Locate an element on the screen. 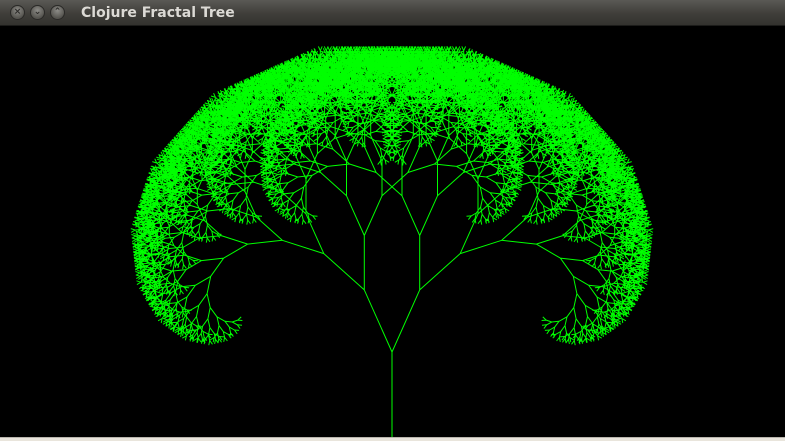 The height and width of the screenshot is (441, 785). window-bottom-edge is located at coordinates (392, 439).